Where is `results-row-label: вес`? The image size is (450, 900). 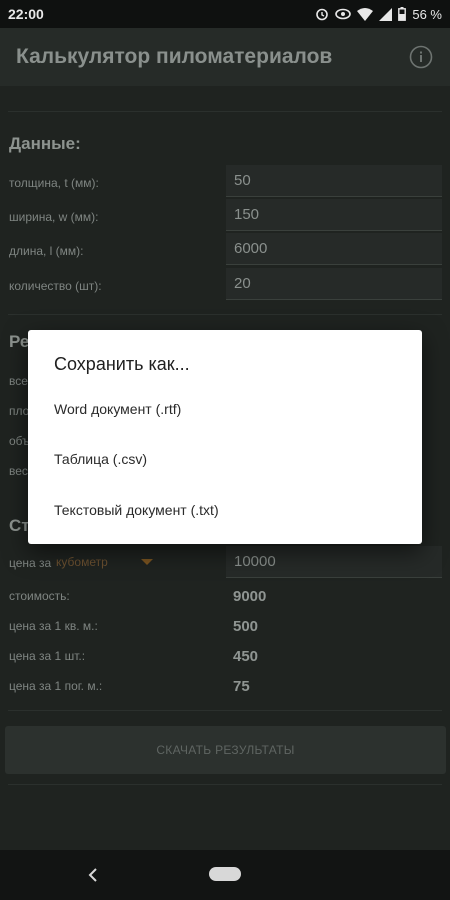 results-row-label: вес is located at coordinates (18, 471).